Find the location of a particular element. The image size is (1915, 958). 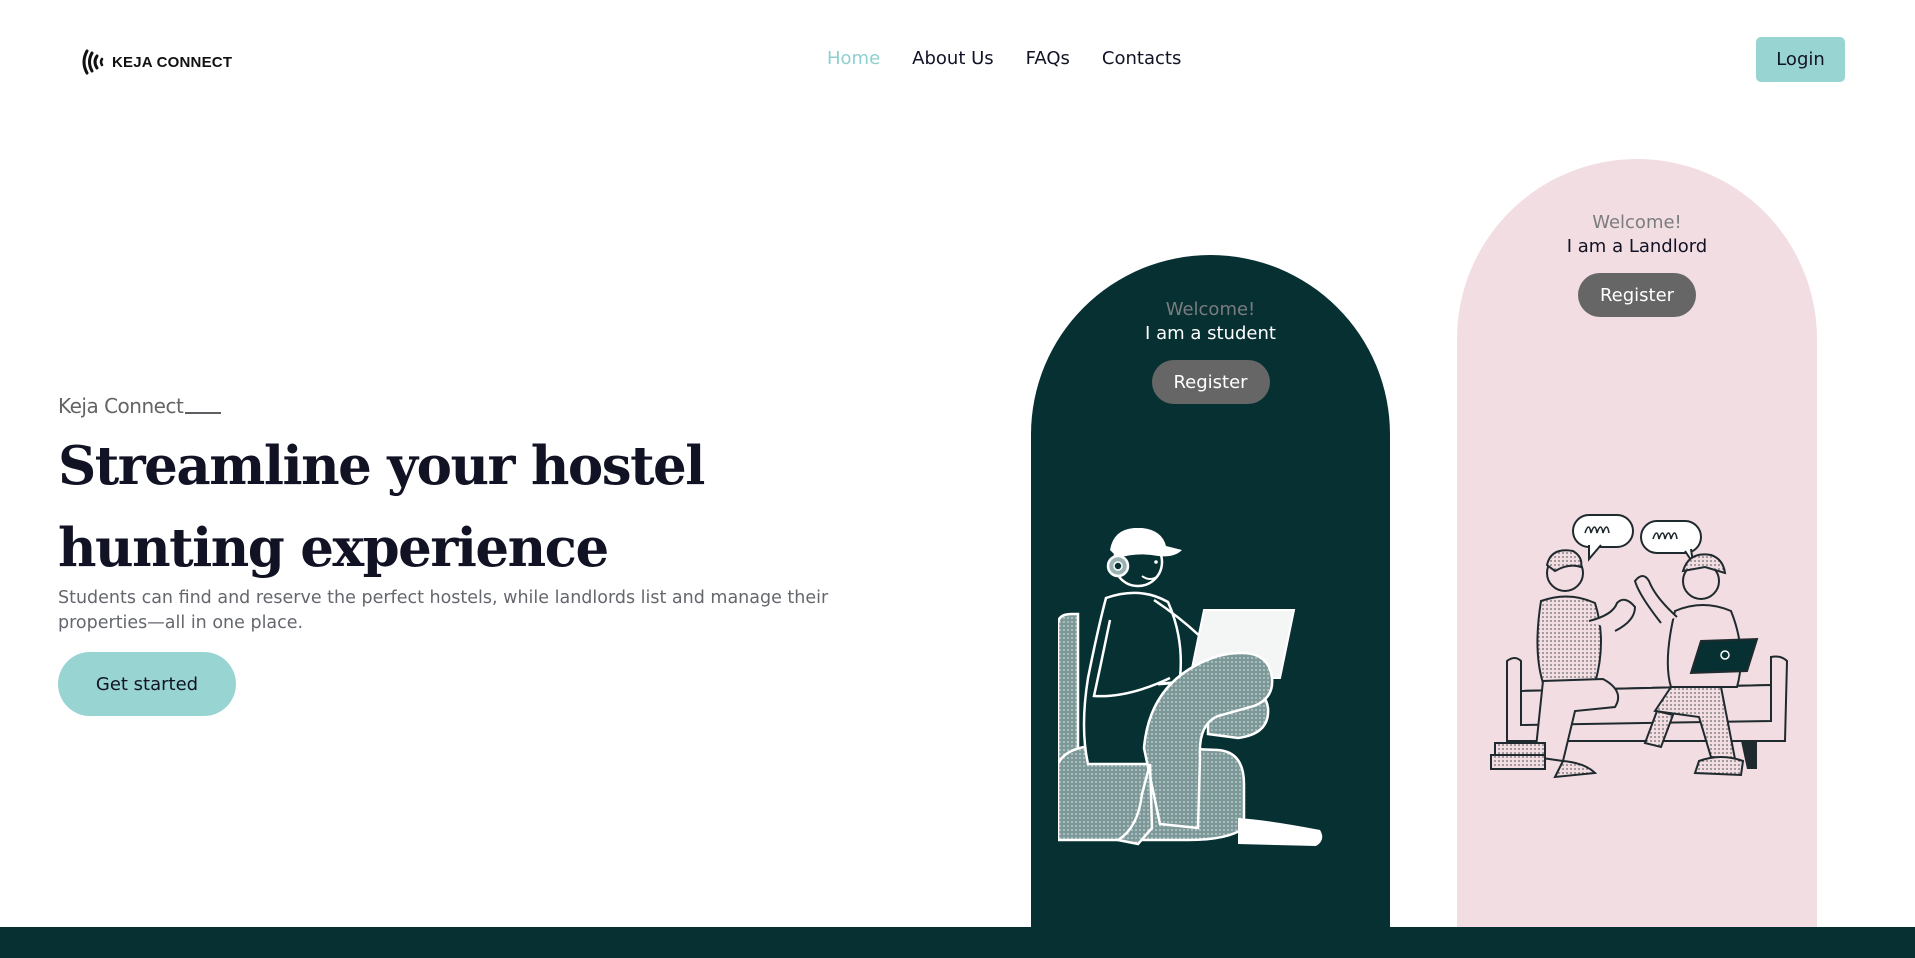

landlord-register-button: Register is located at coordinates (1637, 295).